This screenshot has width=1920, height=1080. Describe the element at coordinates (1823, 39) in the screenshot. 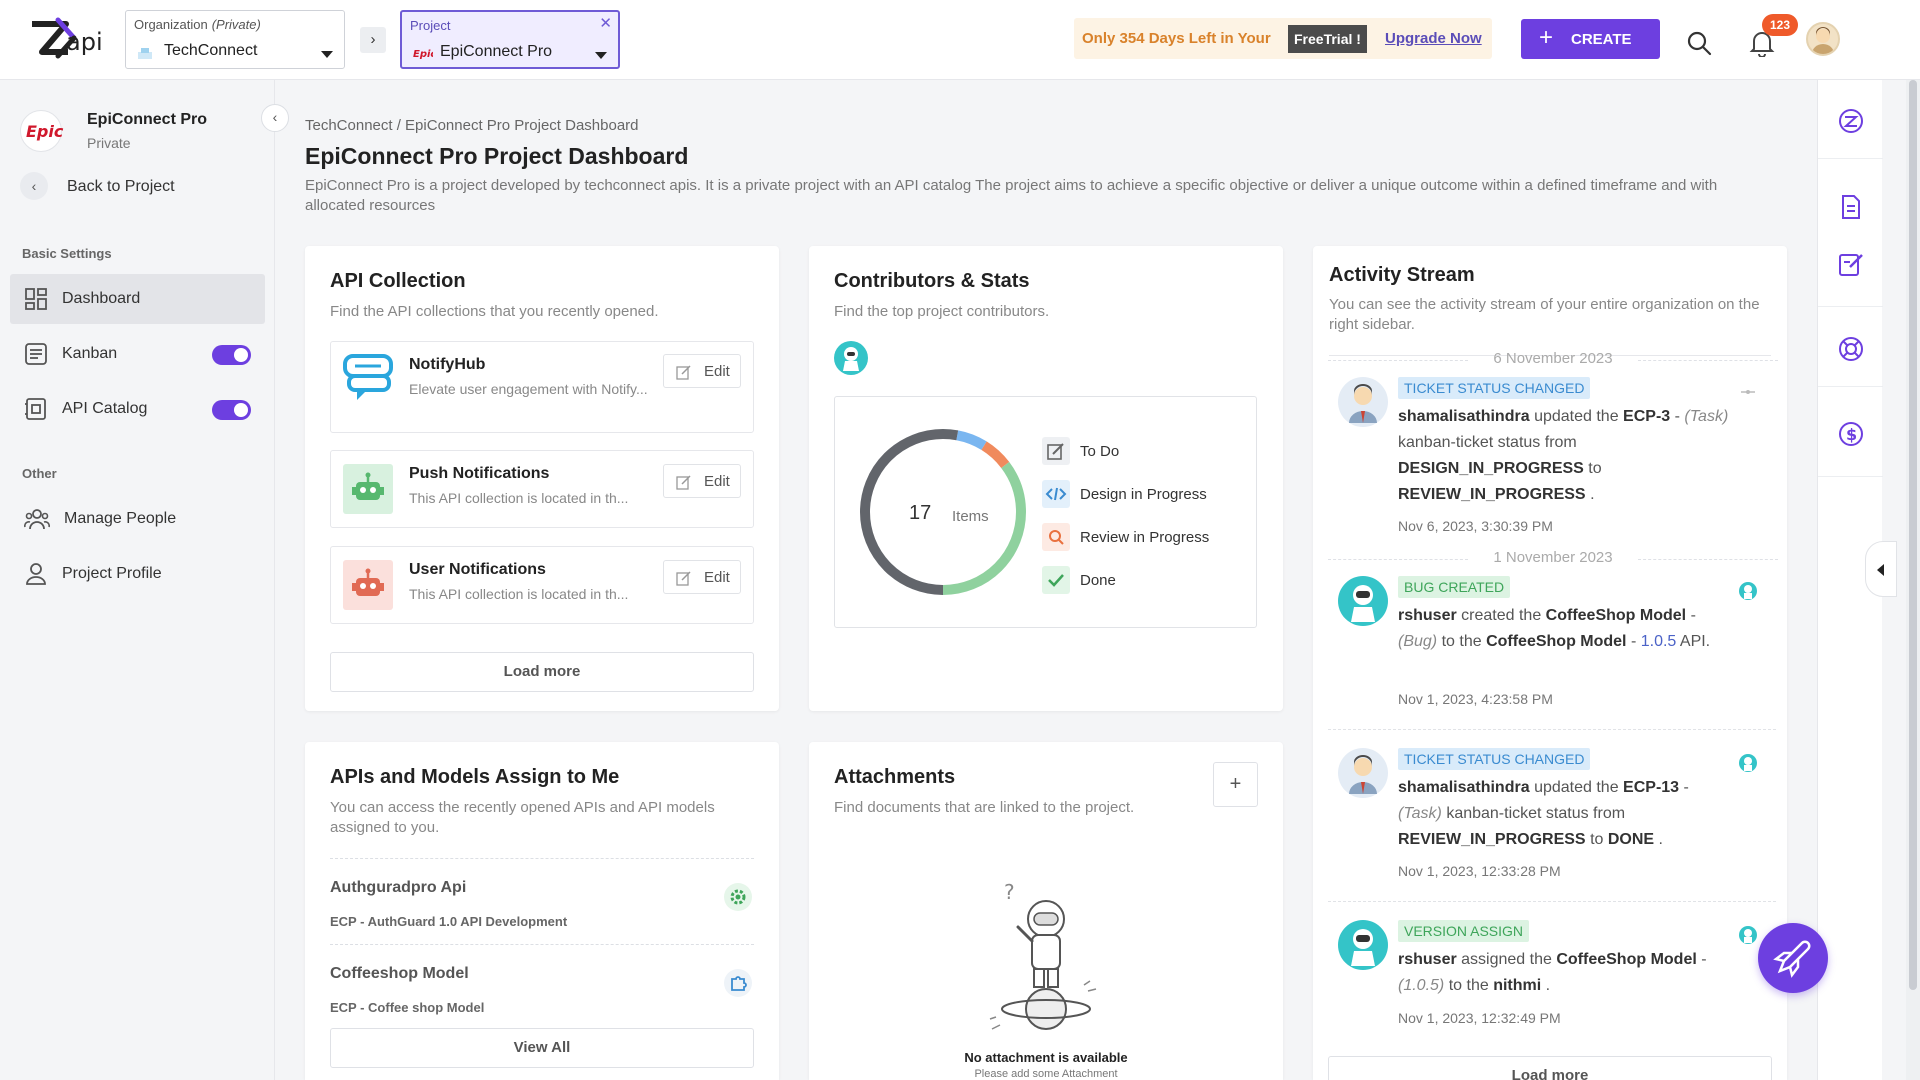

I see `user-avatar` at that location.